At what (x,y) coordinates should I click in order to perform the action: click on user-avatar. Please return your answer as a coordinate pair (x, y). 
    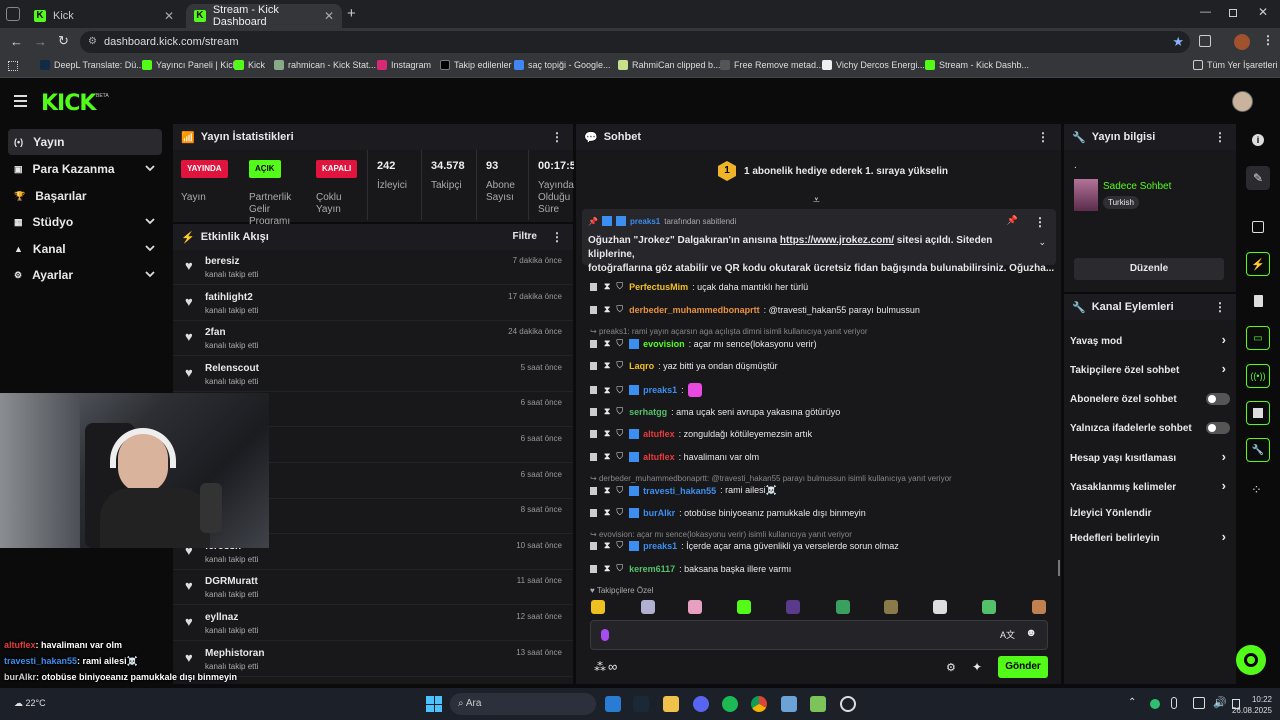
    Looking at the image, I should click on (1242, 101).